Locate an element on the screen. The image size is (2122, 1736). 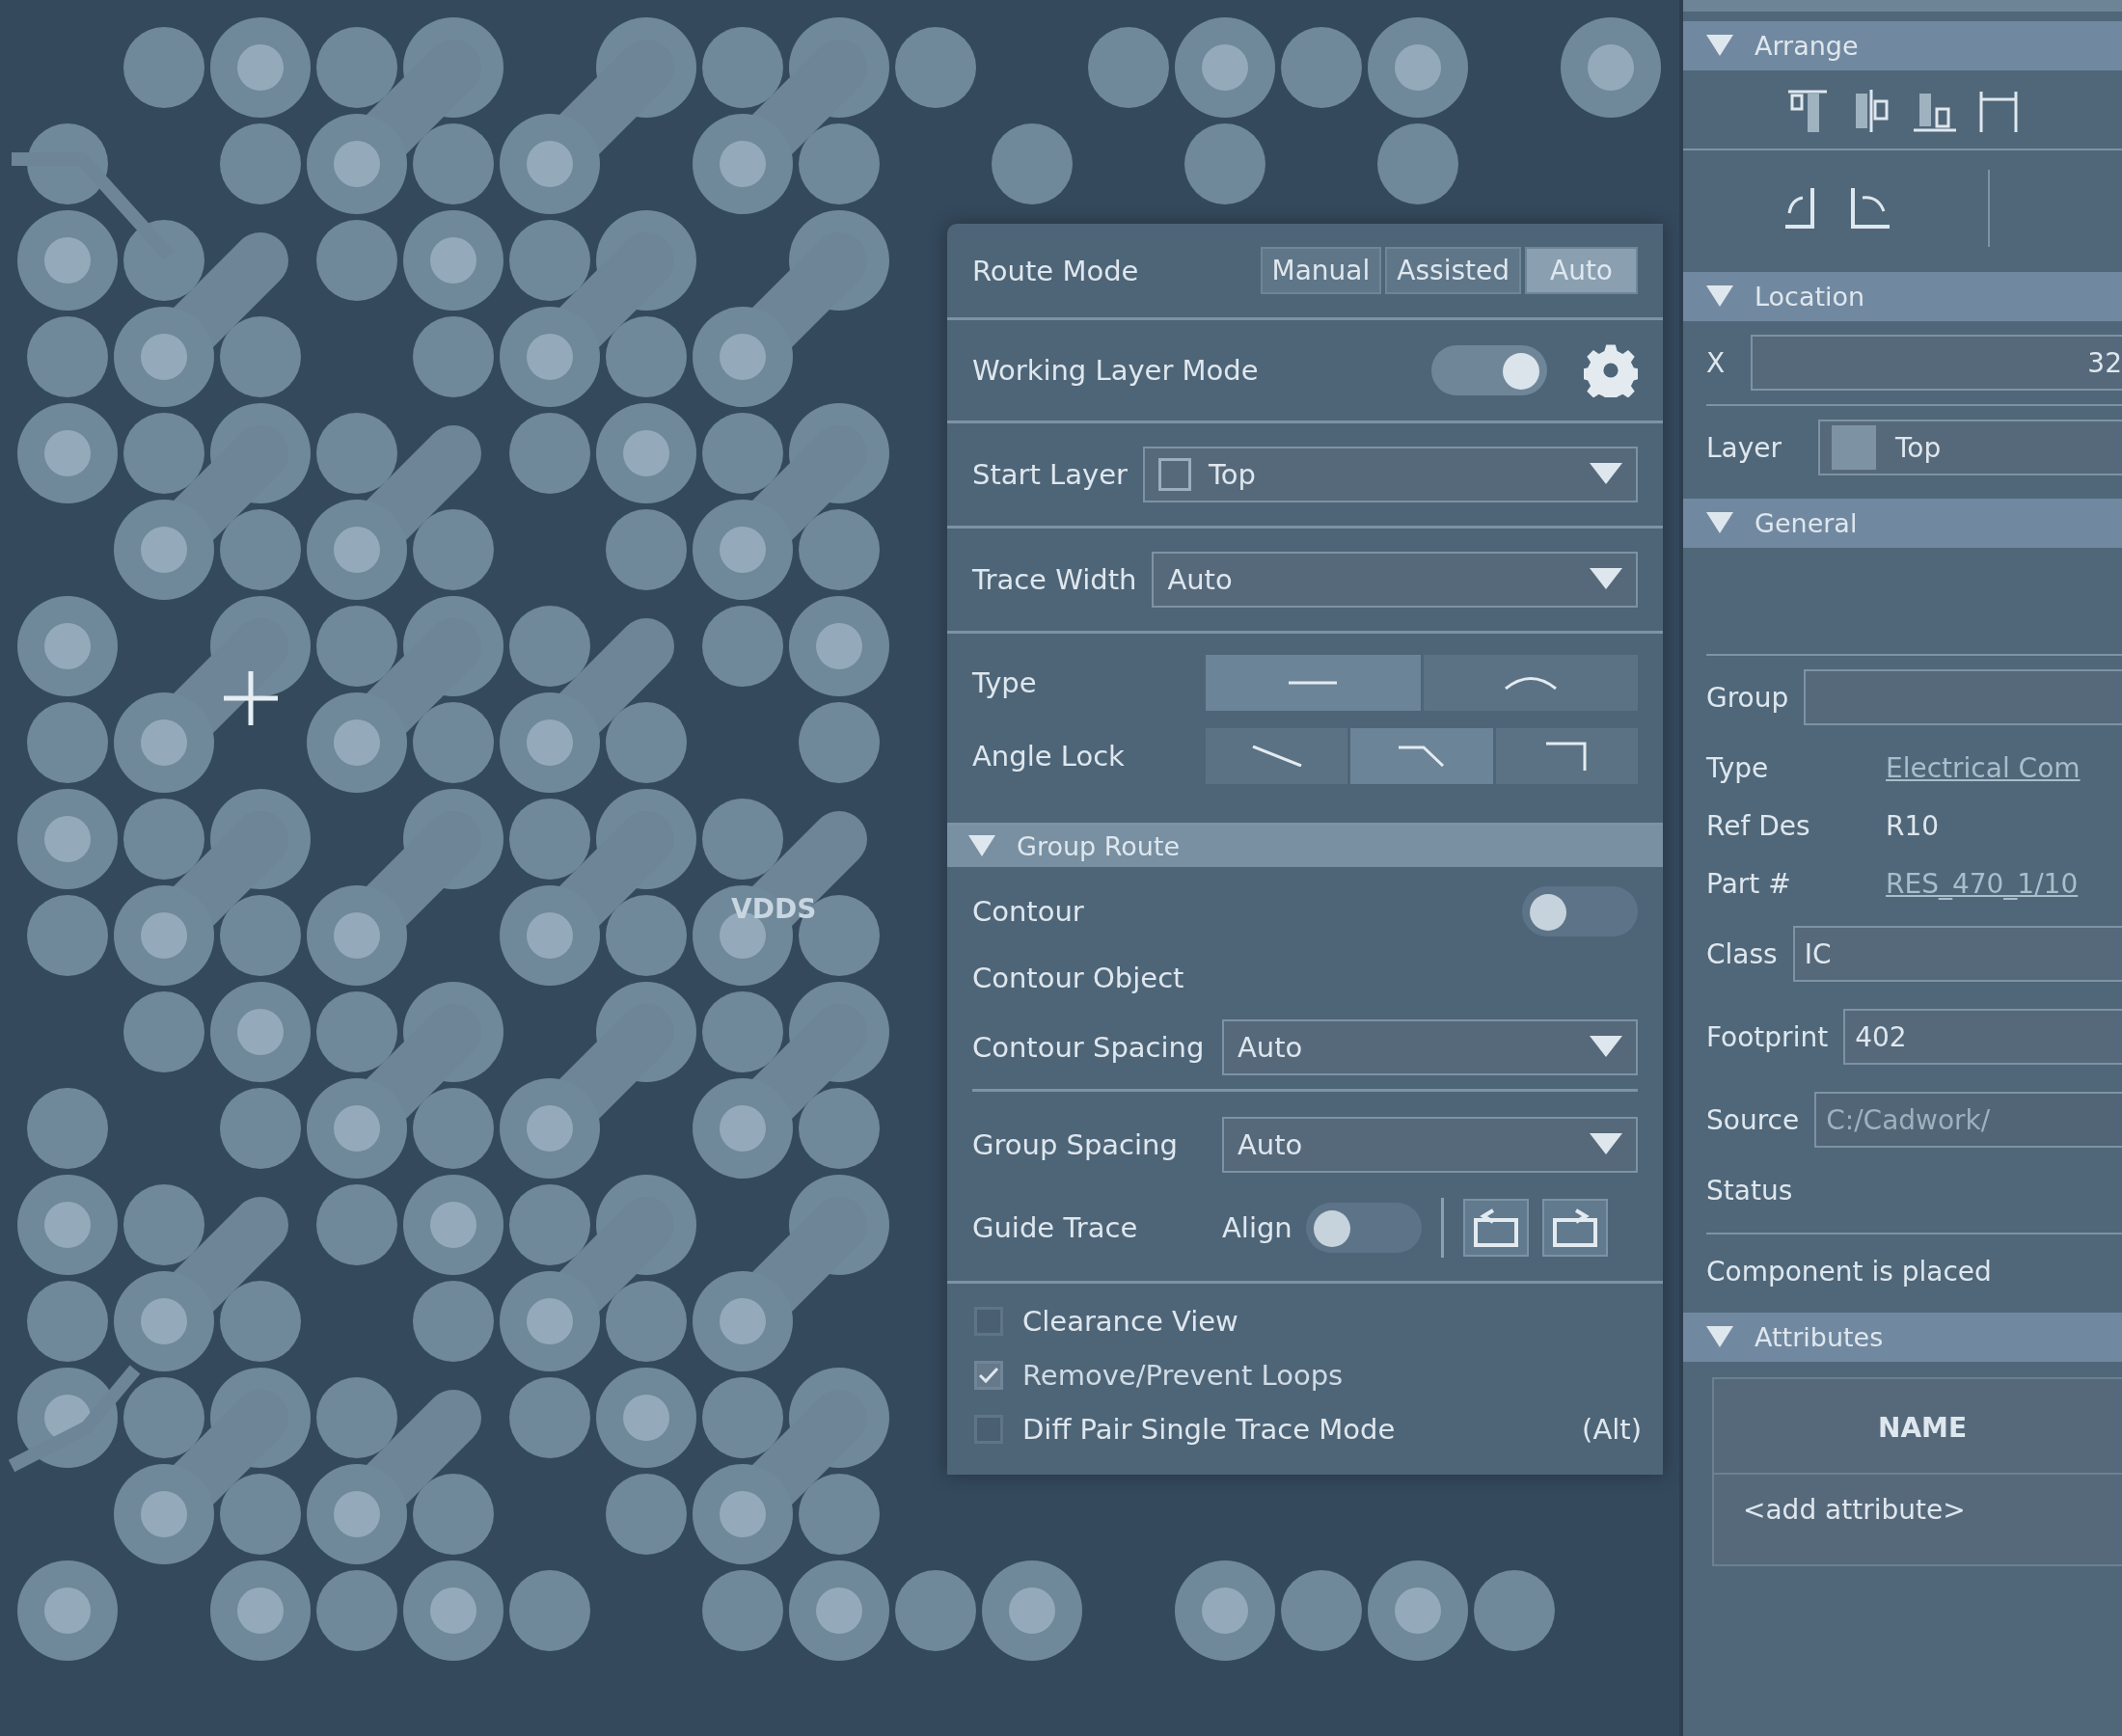
link: RES_470_1/10 is located at coordinates (1983, 884).